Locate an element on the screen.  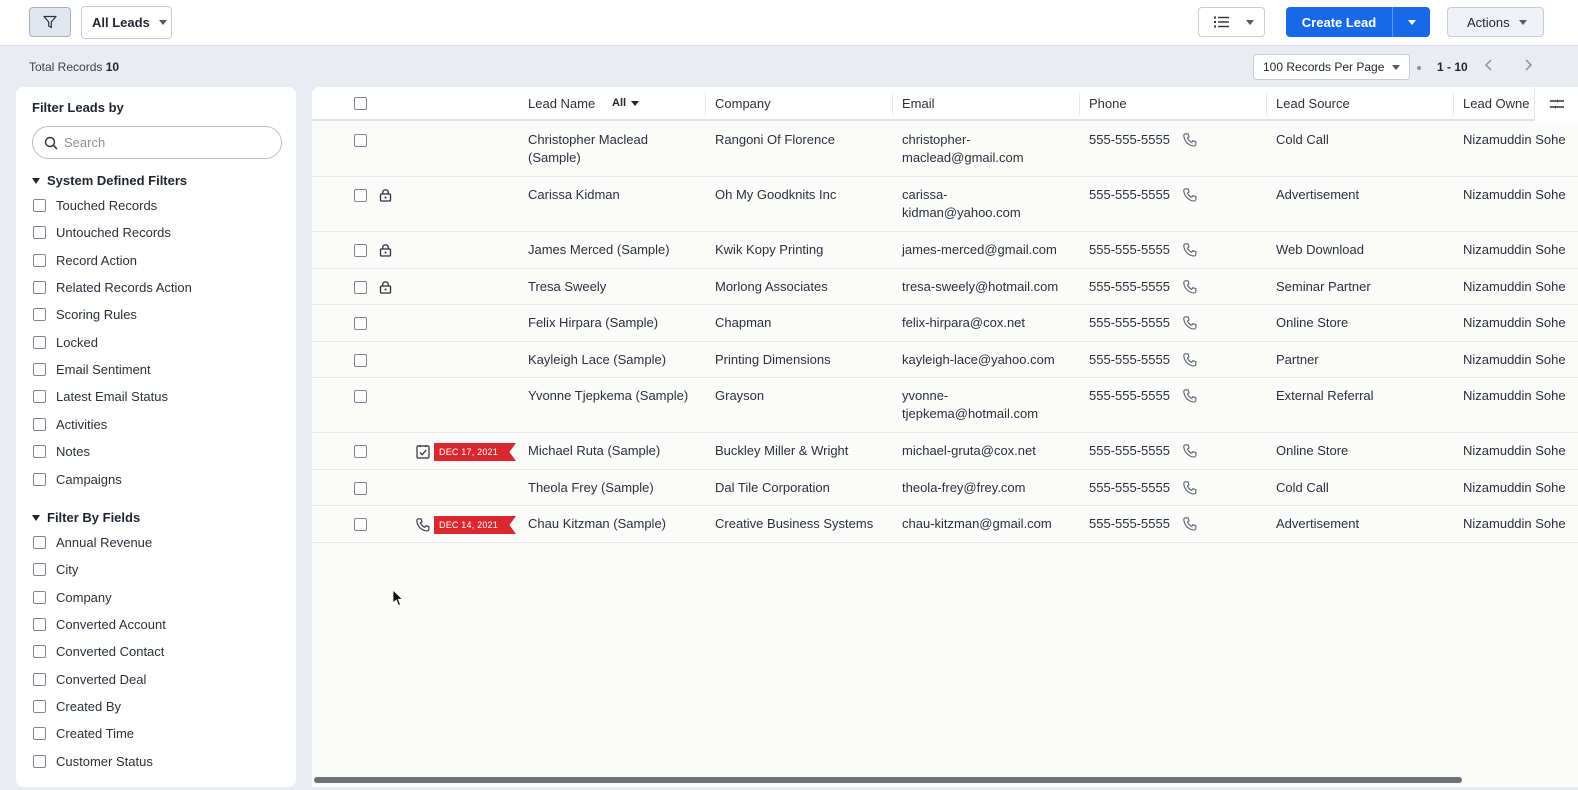
system-filter-activities: Activities is located at coordinates (70, 424).